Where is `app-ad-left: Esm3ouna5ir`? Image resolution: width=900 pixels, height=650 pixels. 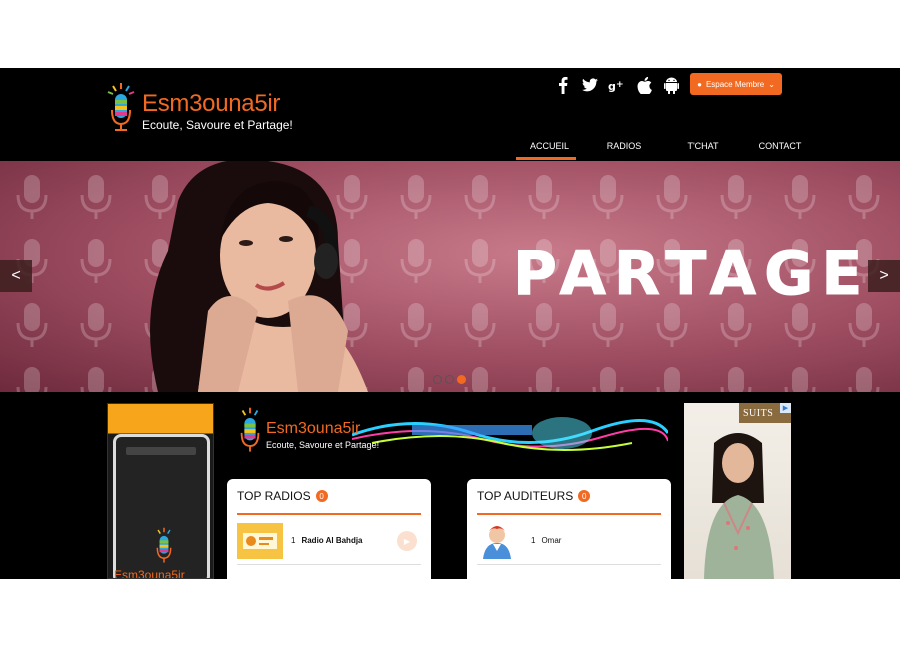 app-ad-left: Esm3ouna5ir is located at coordinates (160, 491).